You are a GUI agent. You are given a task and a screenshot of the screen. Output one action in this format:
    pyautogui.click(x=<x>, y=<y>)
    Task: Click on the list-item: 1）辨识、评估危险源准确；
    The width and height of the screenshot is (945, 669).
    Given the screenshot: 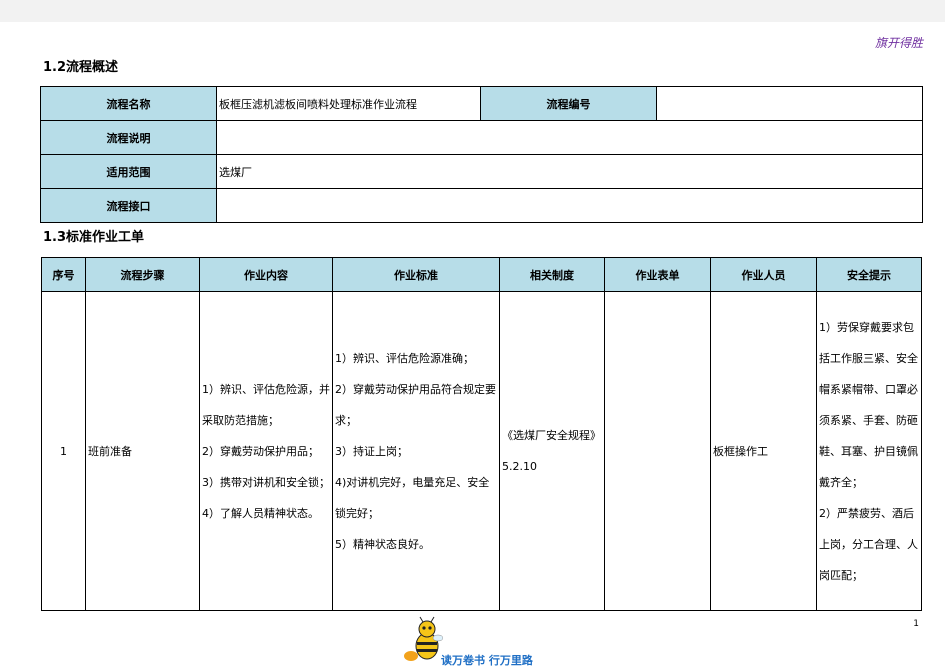 What is the action you would take?
    pyautogui.click(x=404, y=358)
    